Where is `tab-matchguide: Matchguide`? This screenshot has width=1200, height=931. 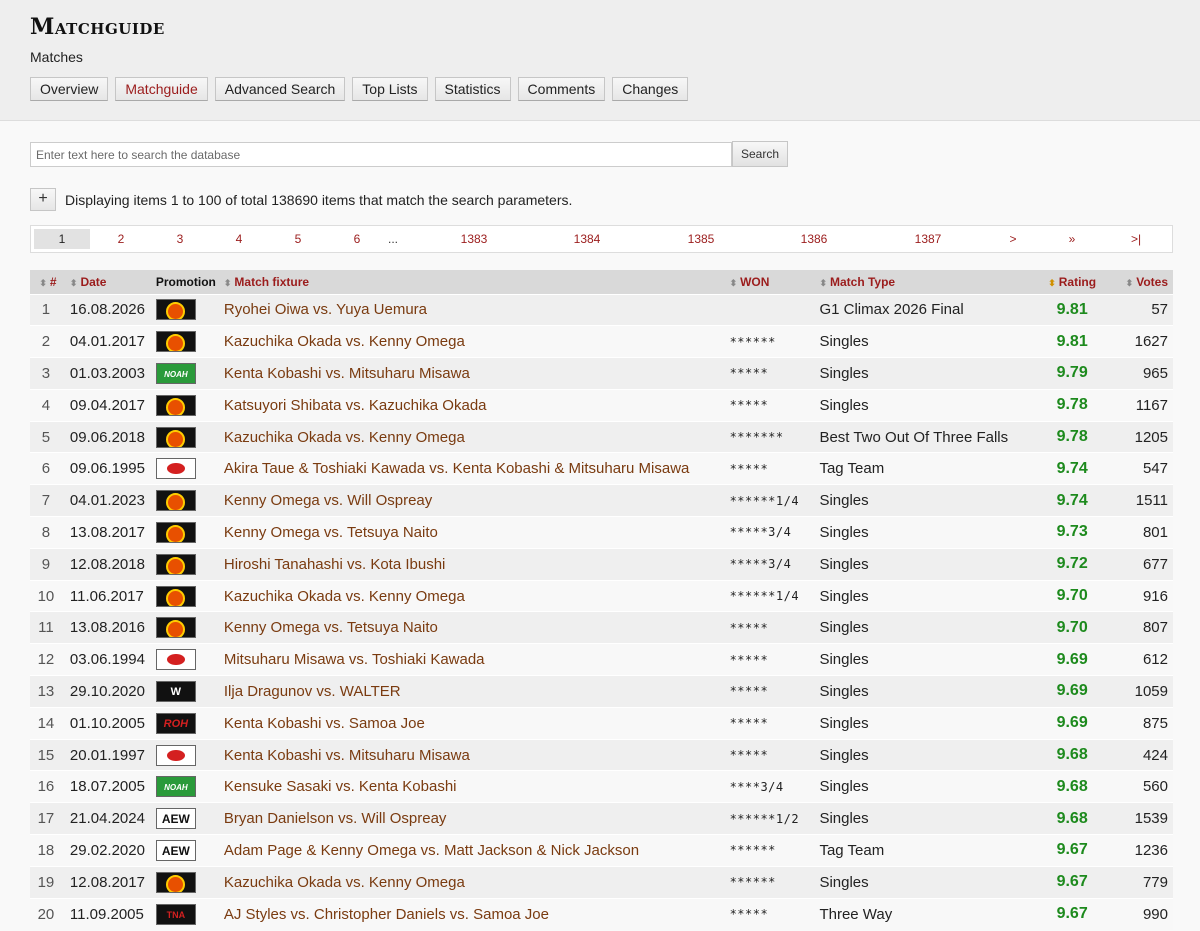 tab-matchguide: Matchguide is located at coordinates (161, 89).